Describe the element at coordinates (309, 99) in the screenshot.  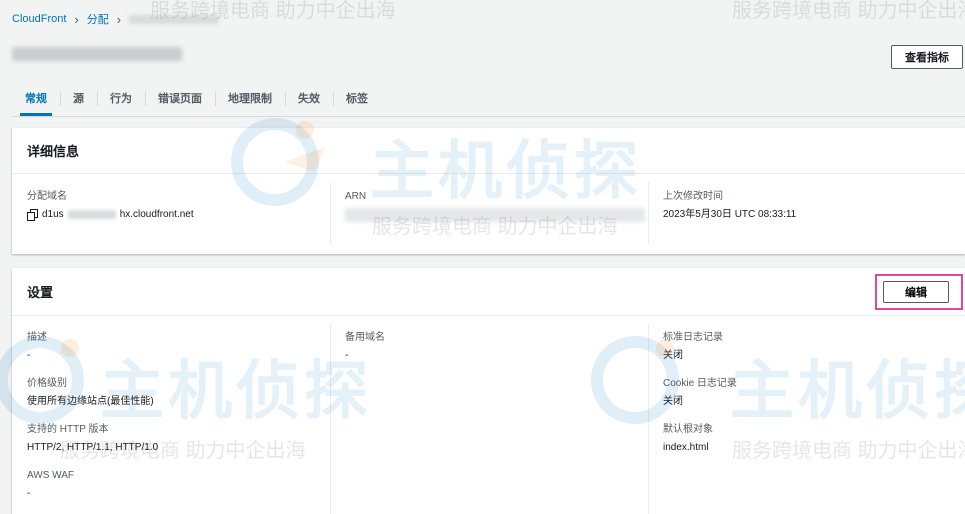
I see `tab-invalidations: 失效` at that location.